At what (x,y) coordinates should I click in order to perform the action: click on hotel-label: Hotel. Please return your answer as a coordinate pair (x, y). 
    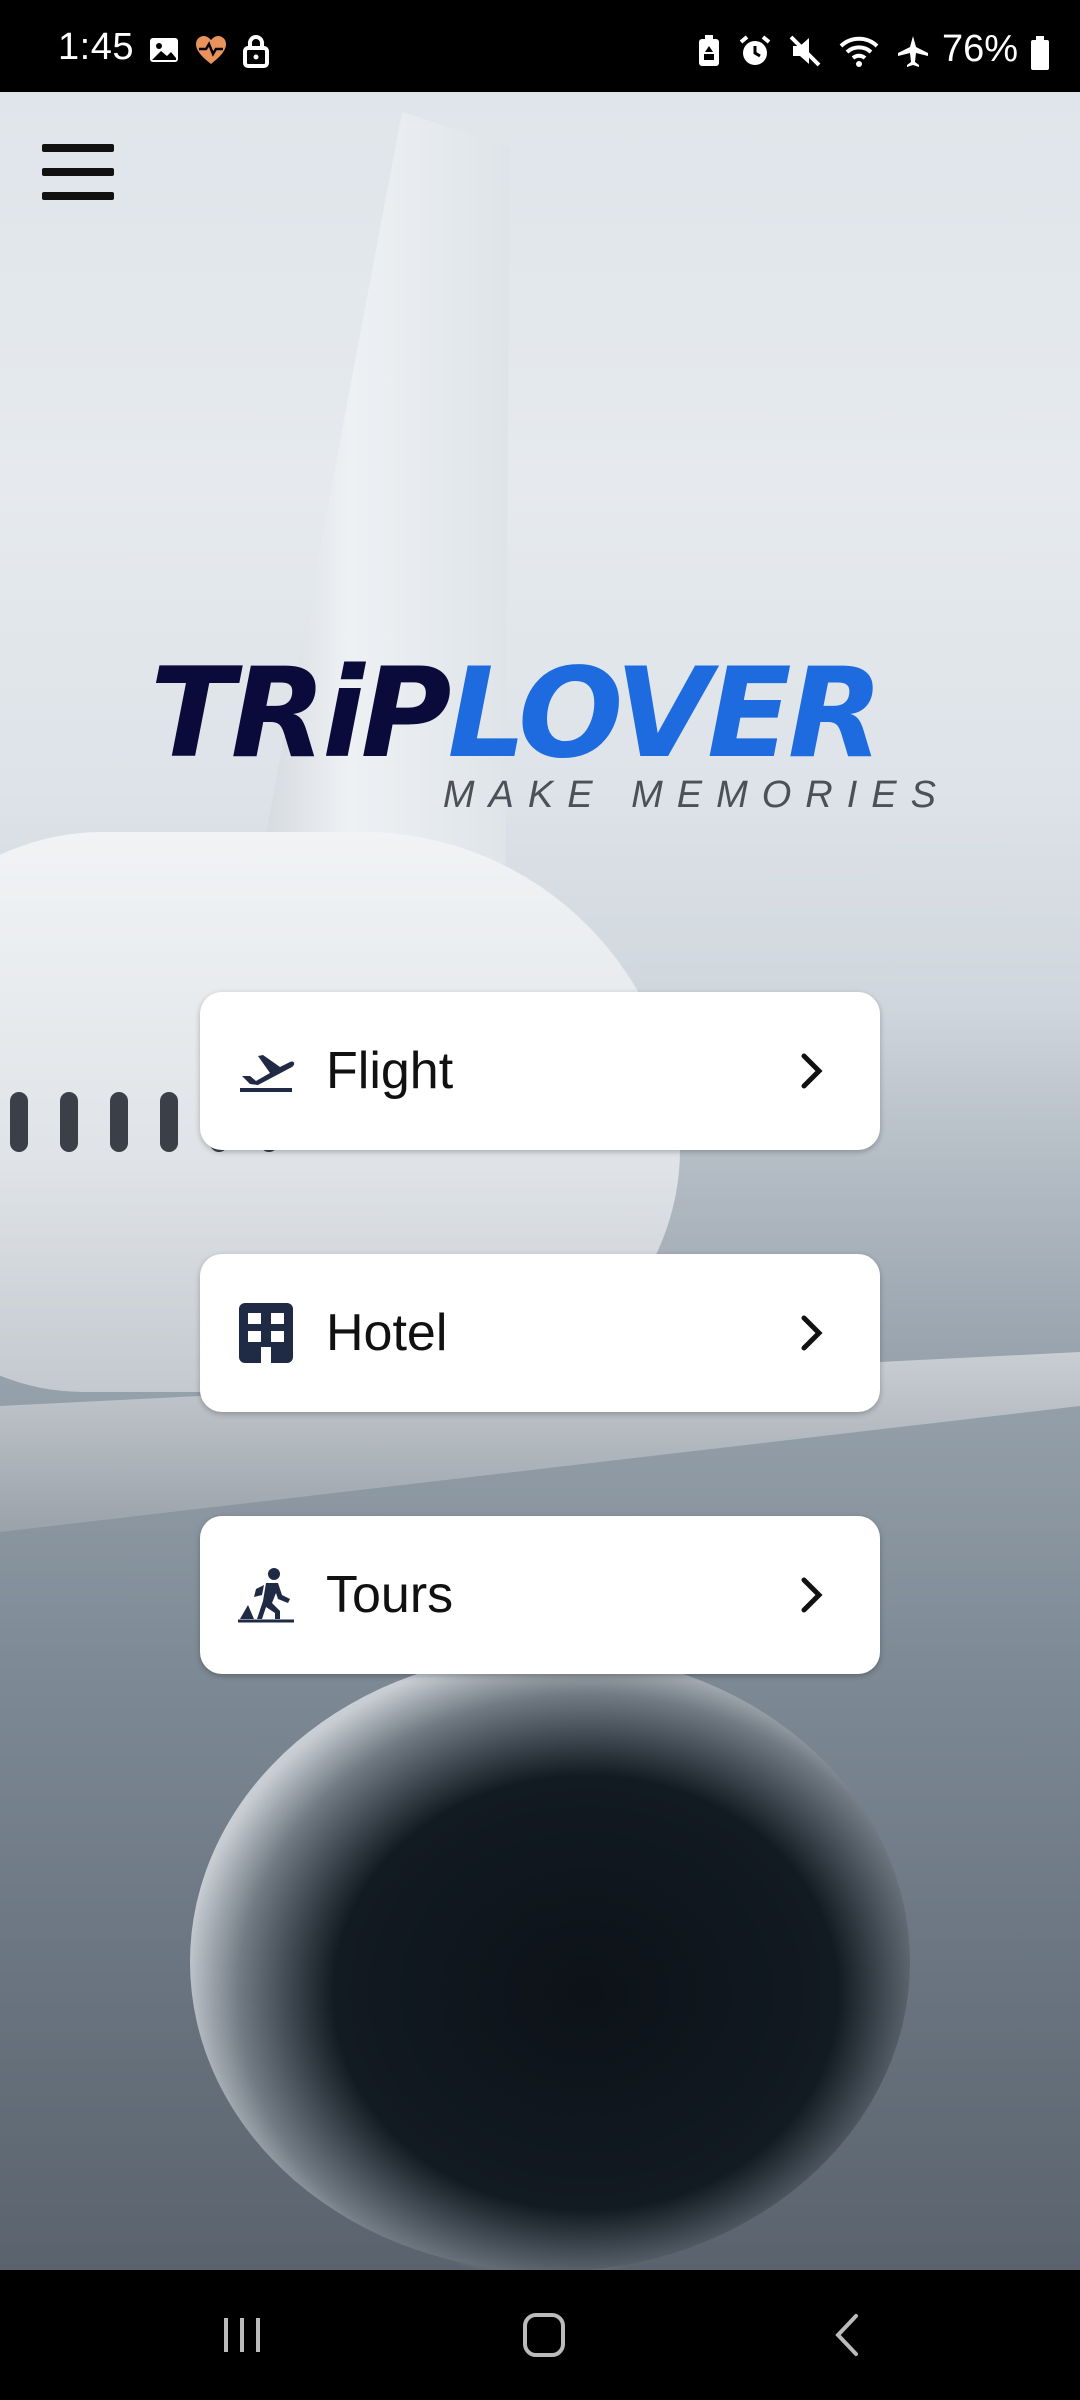
    Looking at the image, I should click on (387, 1333).